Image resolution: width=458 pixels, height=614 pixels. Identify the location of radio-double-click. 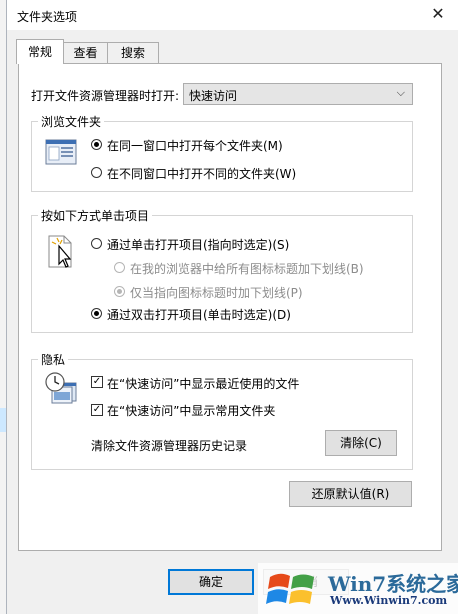
(96, 313).